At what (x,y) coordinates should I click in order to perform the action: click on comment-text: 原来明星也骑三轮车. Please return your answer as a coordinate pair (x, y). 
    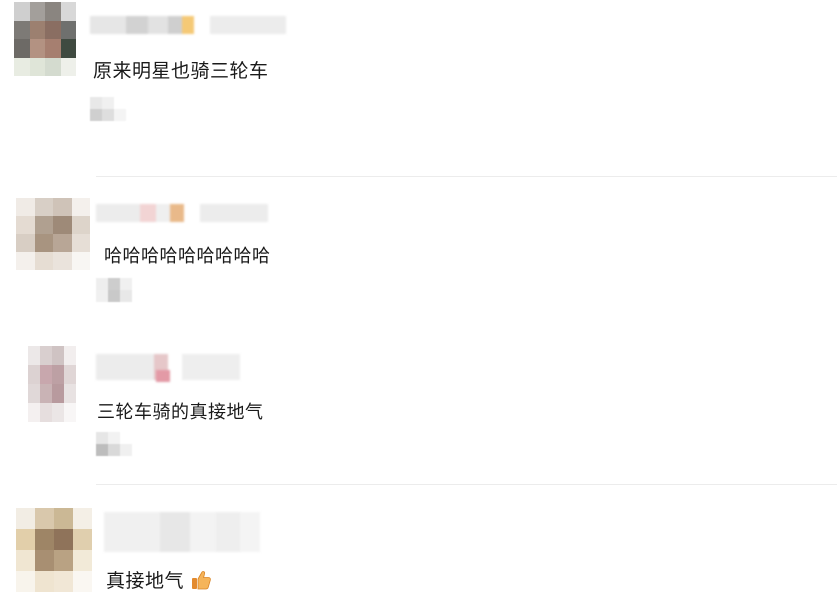
    Looking at the image, I should click on (181, 71).